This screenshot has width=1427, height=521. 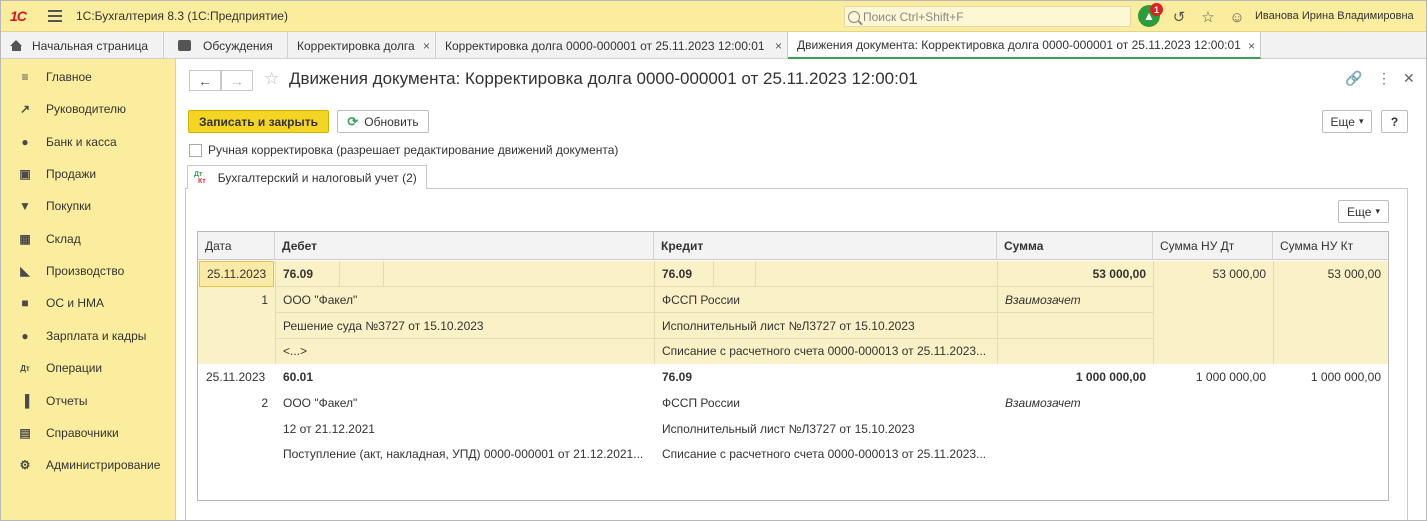 I want to click on sidebar-item-sales: ▣ Продажи, so click(x=88, y=174).